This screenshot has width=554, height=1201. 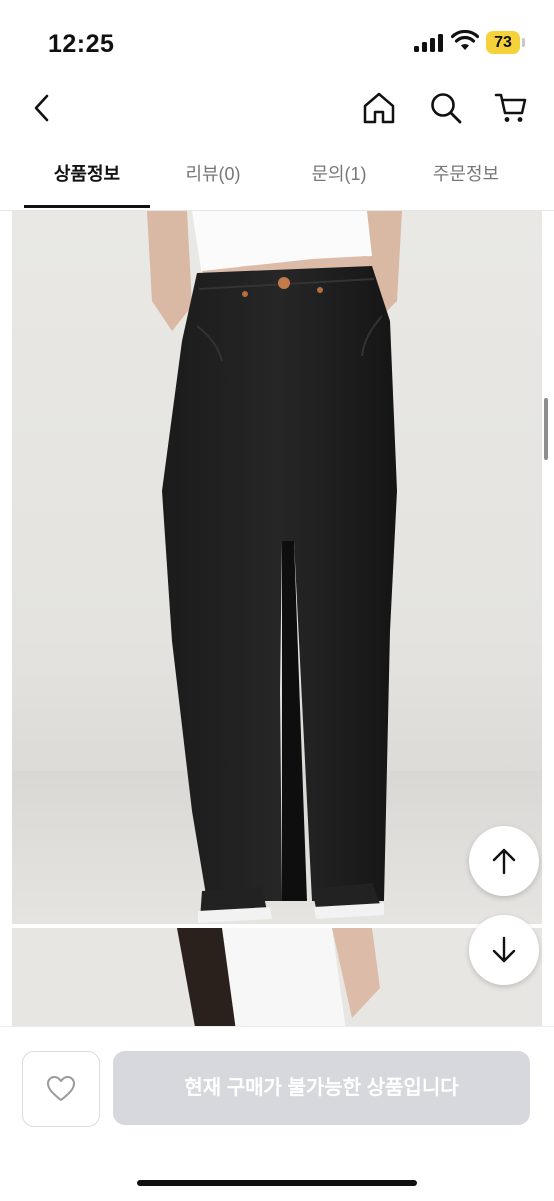 I want to click on product-image, so click(x=277, y=983).